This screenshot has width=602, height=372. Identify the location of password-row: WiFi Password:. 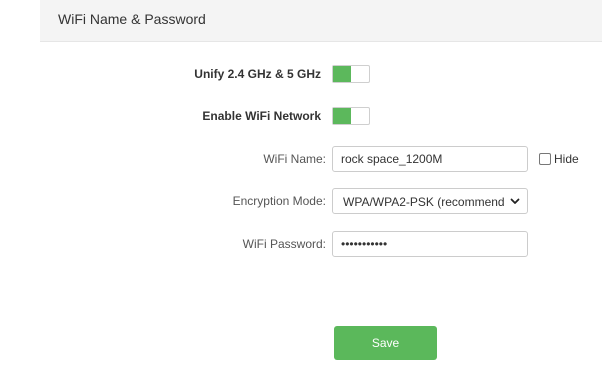
(301, 244).